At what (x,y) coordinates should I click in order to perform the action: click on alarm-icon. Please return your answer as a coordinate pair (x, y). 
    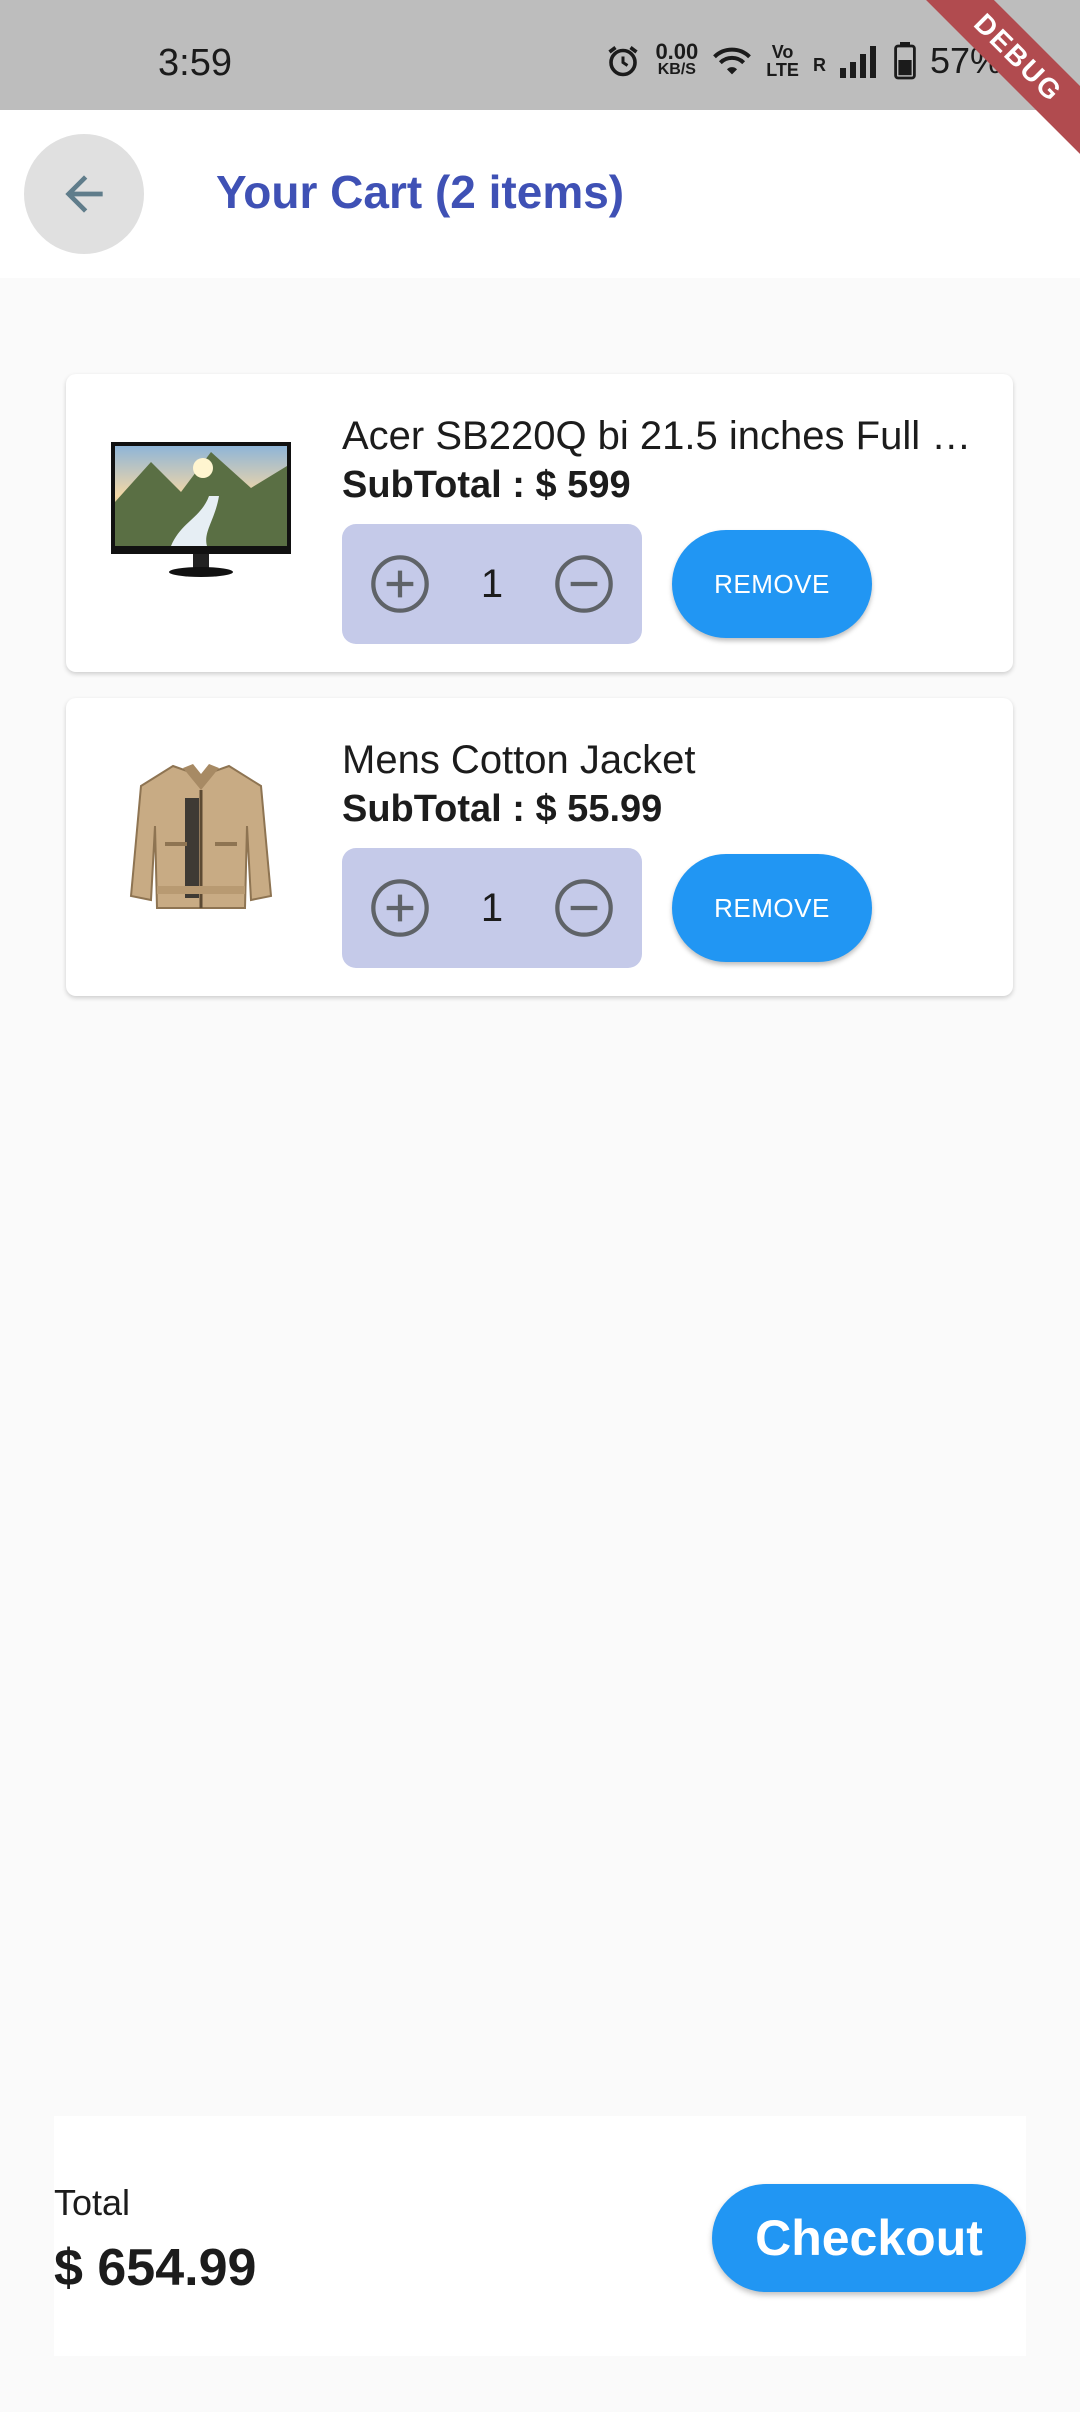
    Looking at the image, I should click on (623, 61).